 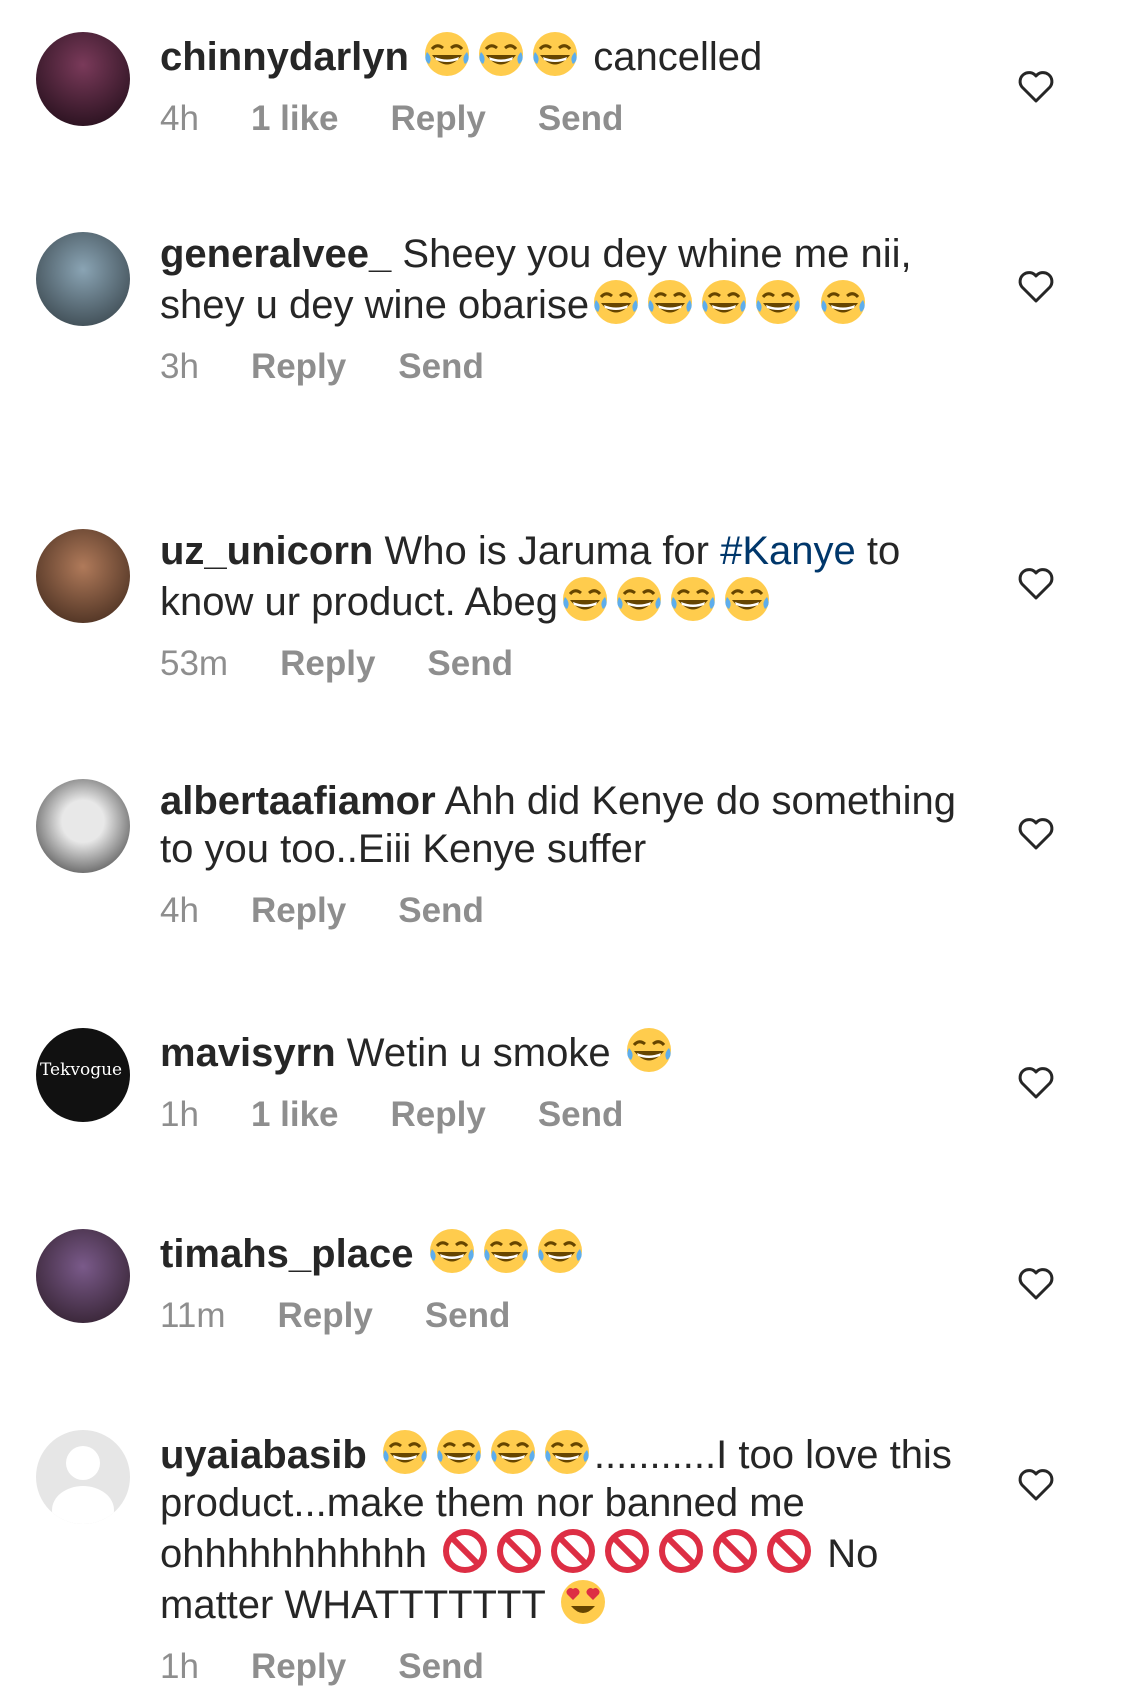 What do you see at coordinates (560, 1281) in the screenshot?
I see `comment-body: timahs_place 11m Reply Send` at bounding box center [560, 1281].